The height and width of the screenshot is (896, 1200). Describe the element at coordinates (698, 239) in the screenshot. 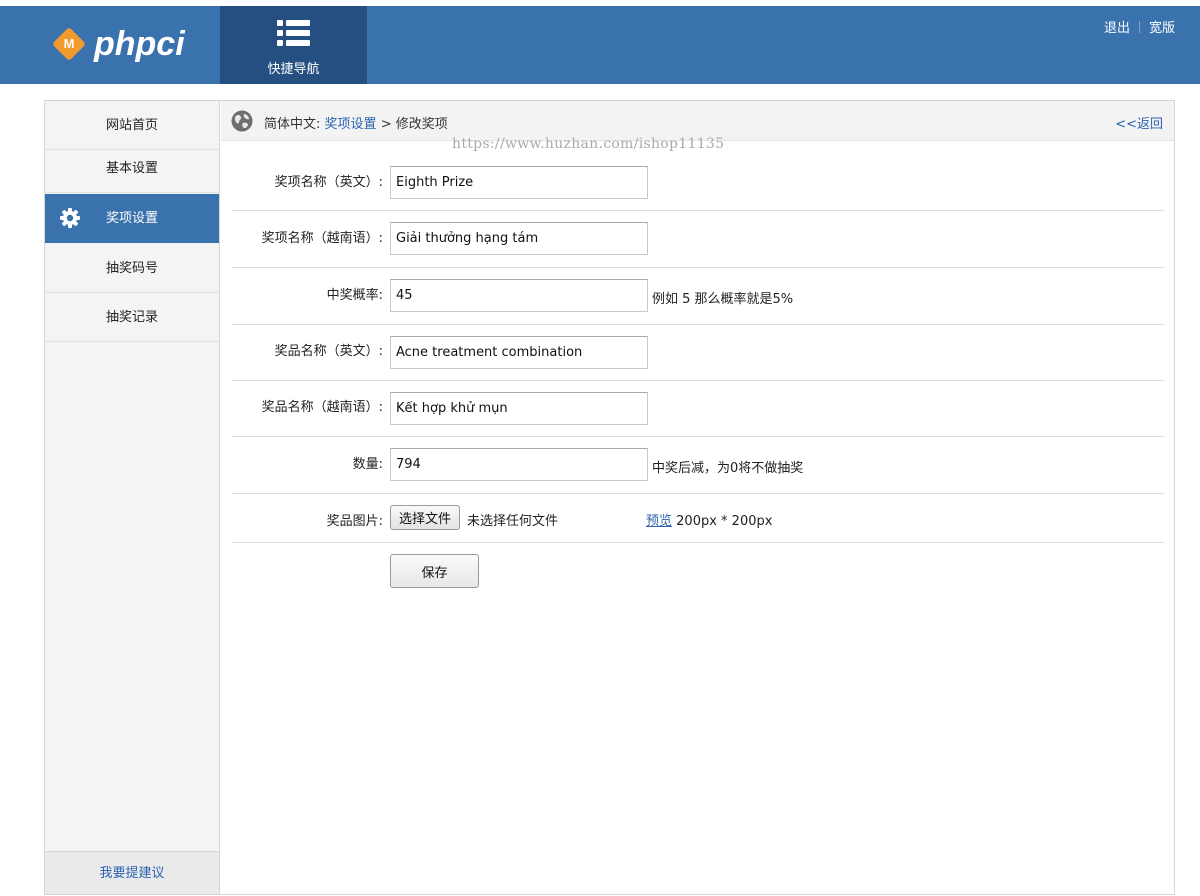

I see `form-row-name-vi: 奖项名称（越南语）:` at that location.